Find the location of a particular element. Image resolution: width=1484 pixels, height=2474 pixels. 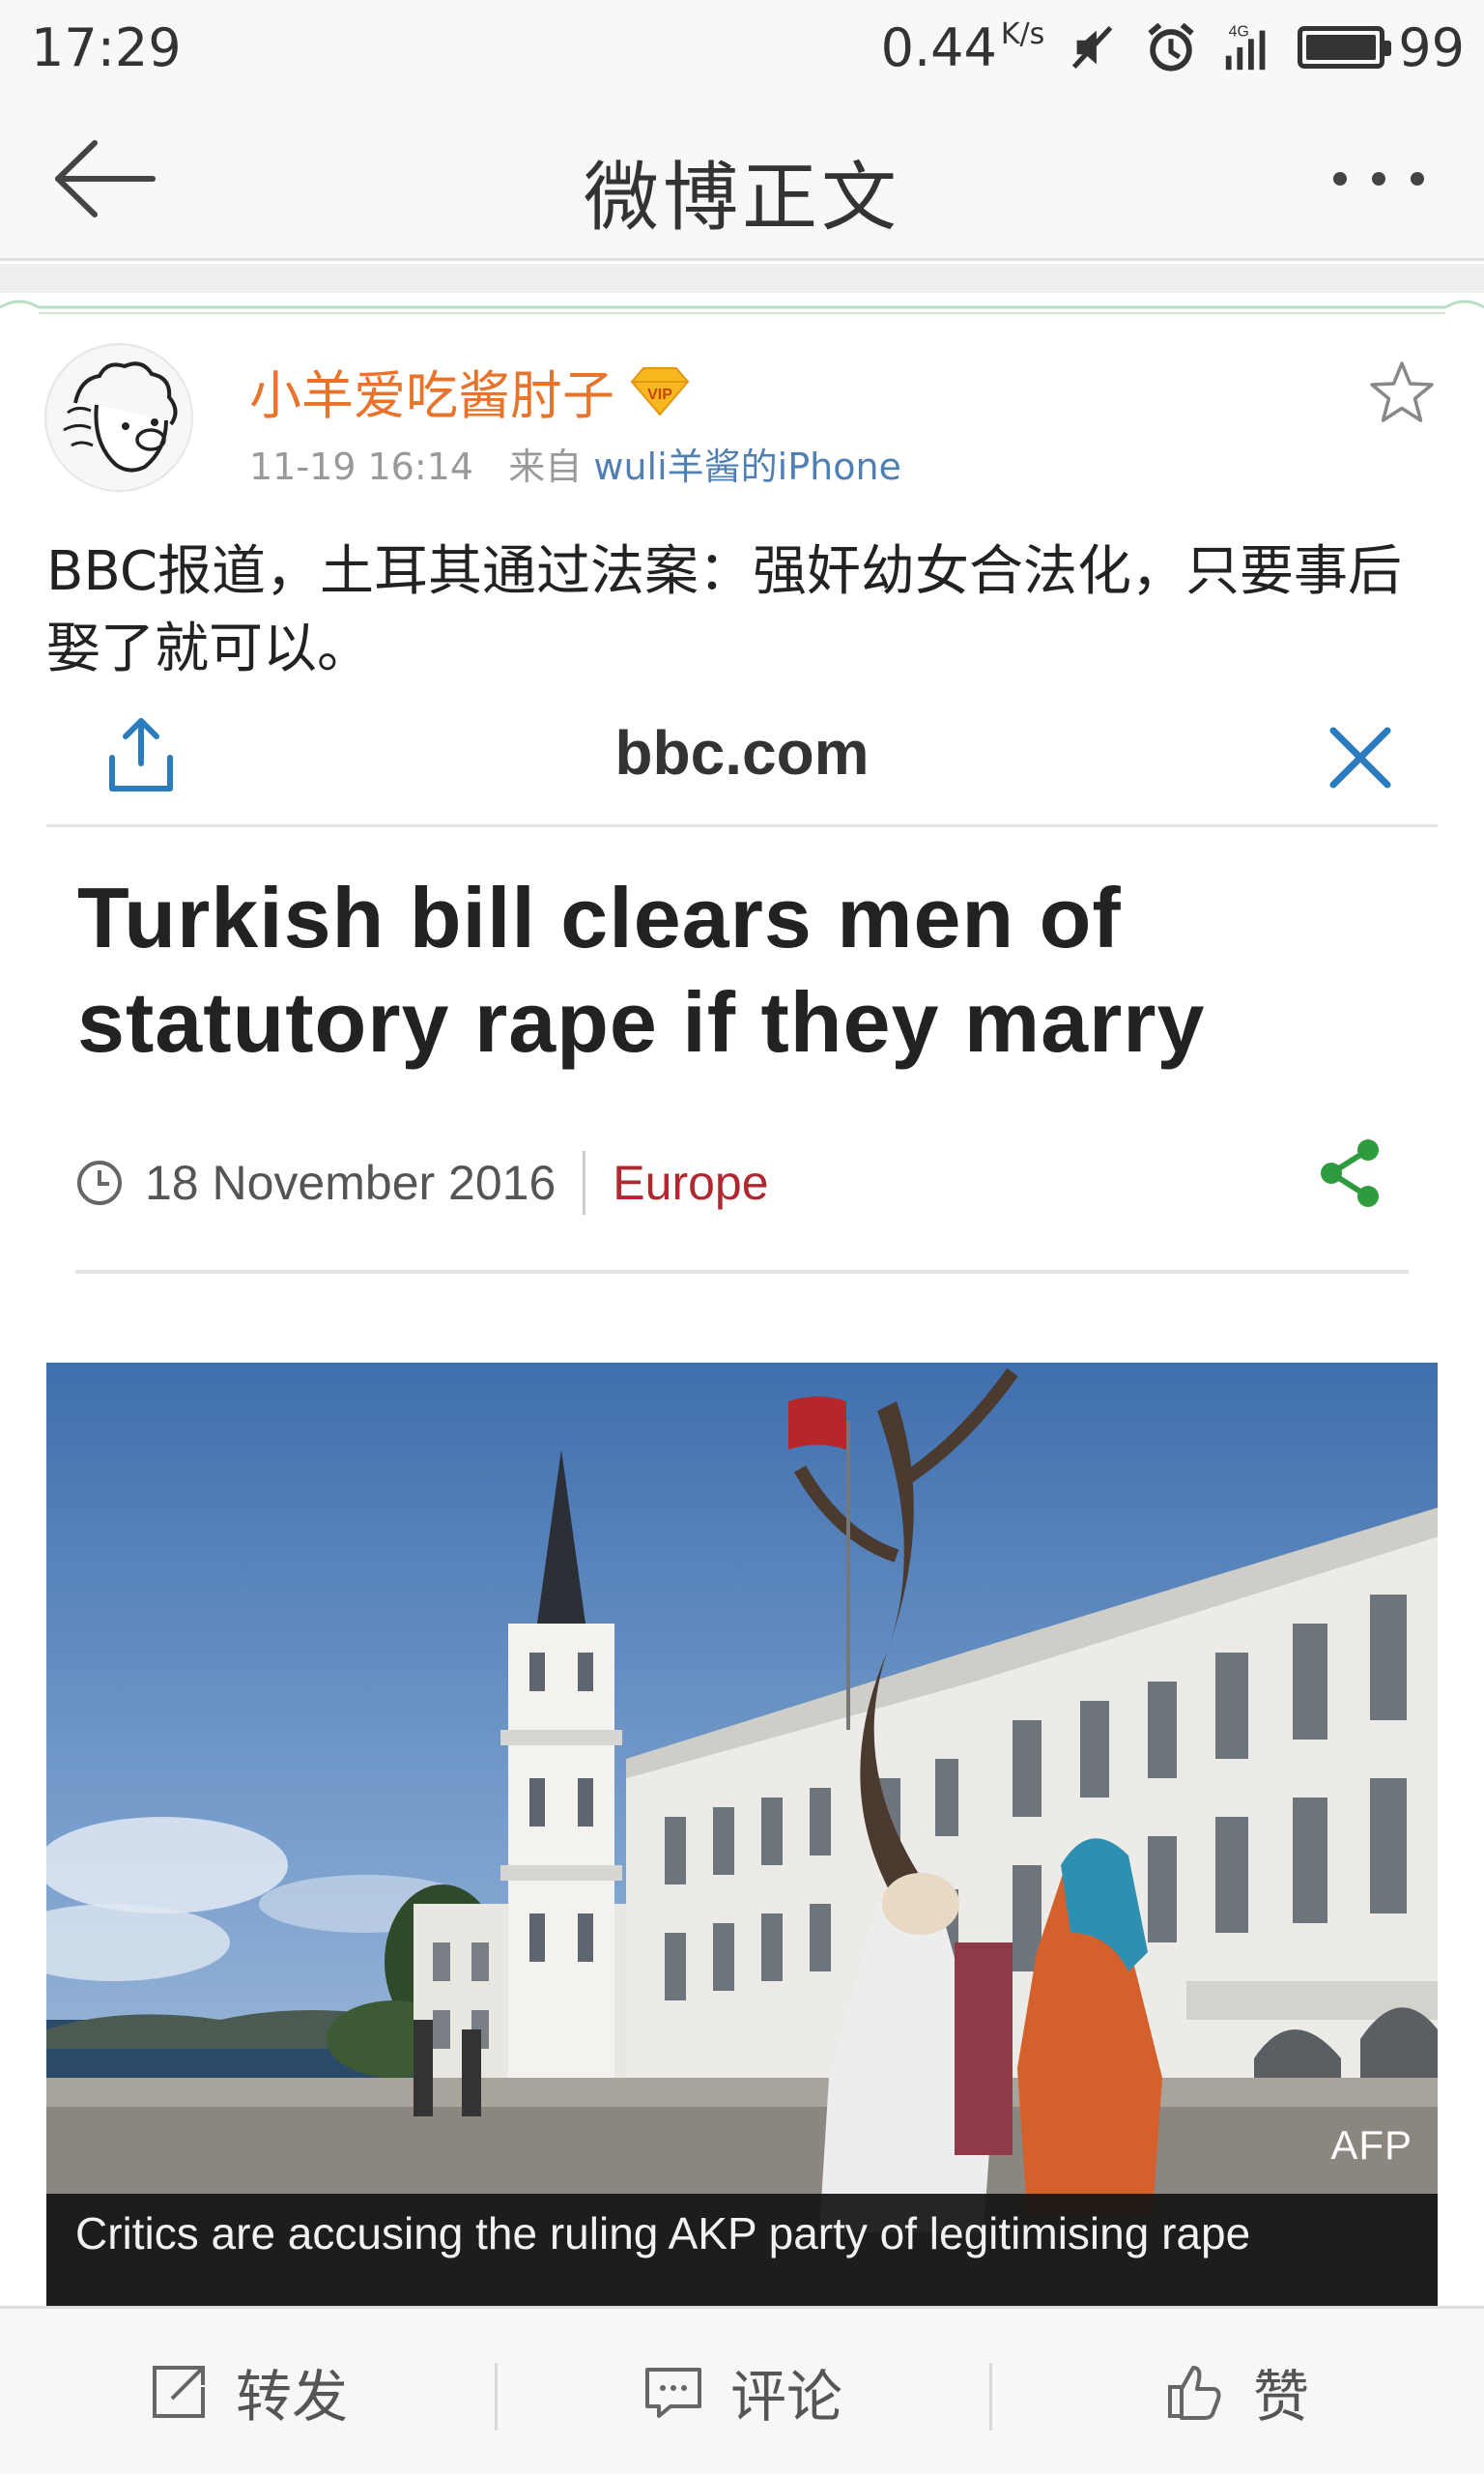

status-indicators: 0.44 K/s 4G 99 is located at coordinates (1173, 48).